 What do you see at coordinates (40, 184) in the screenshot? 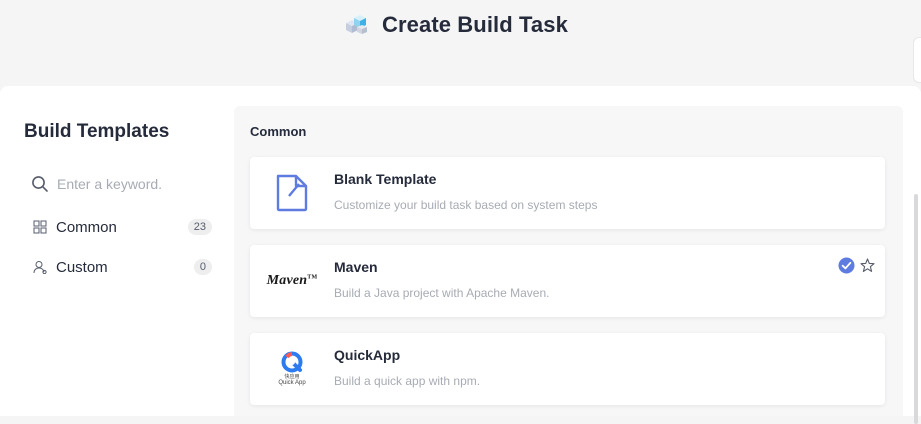
I see `search-icon` at bounding box center [40, 184].